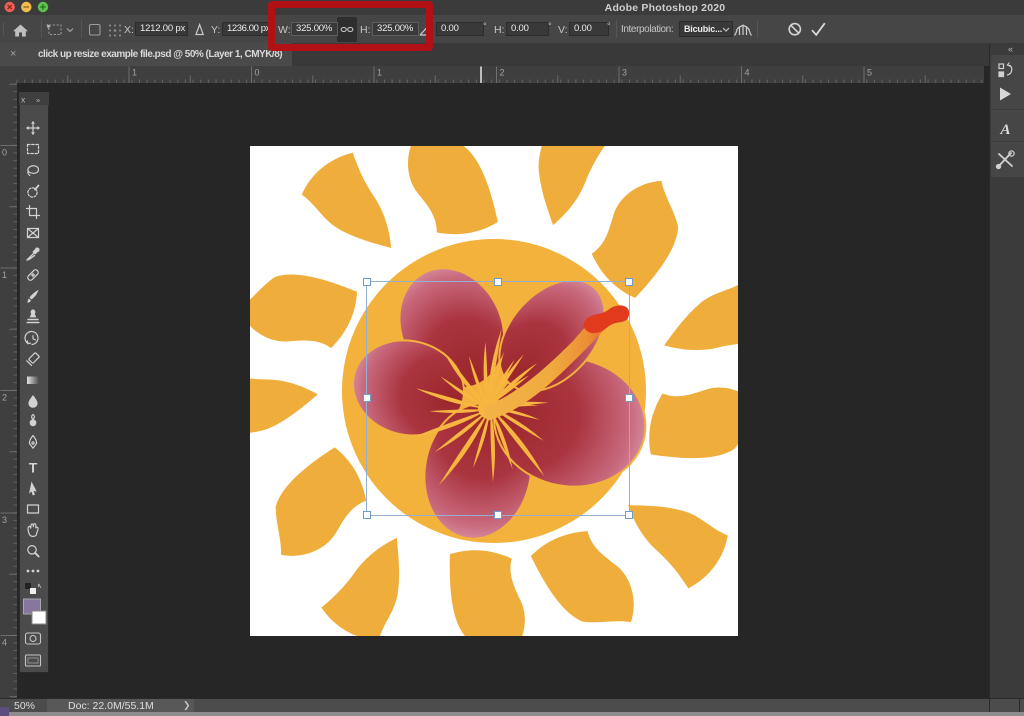 The height and width of the screenshot is (716, 1024). Describe the element at coordinates (33, 468) in the screenshot. I see `svg-text: T` at that location.